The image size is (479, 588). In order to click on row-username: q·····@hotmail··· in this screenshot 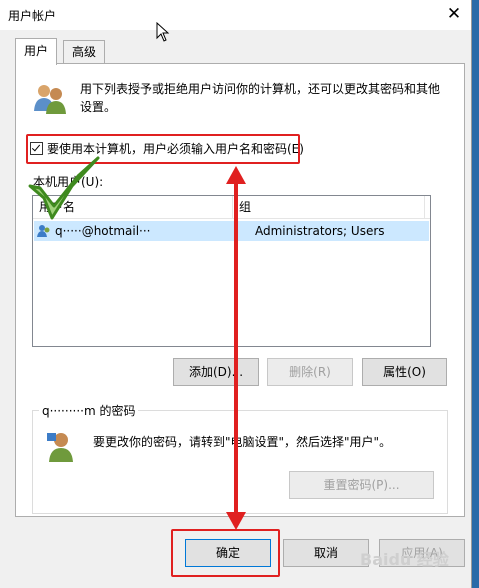, I will do `click(103, 231)`.